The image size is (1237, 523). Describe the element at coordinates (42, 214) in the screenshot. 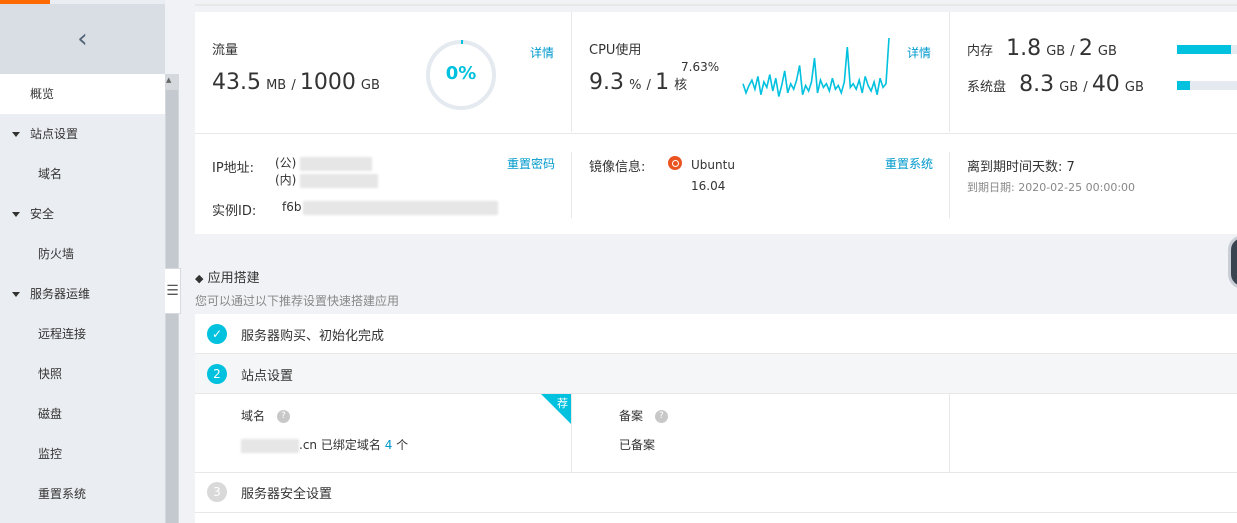

I see `sidebar-item-label: 安全` at that location.